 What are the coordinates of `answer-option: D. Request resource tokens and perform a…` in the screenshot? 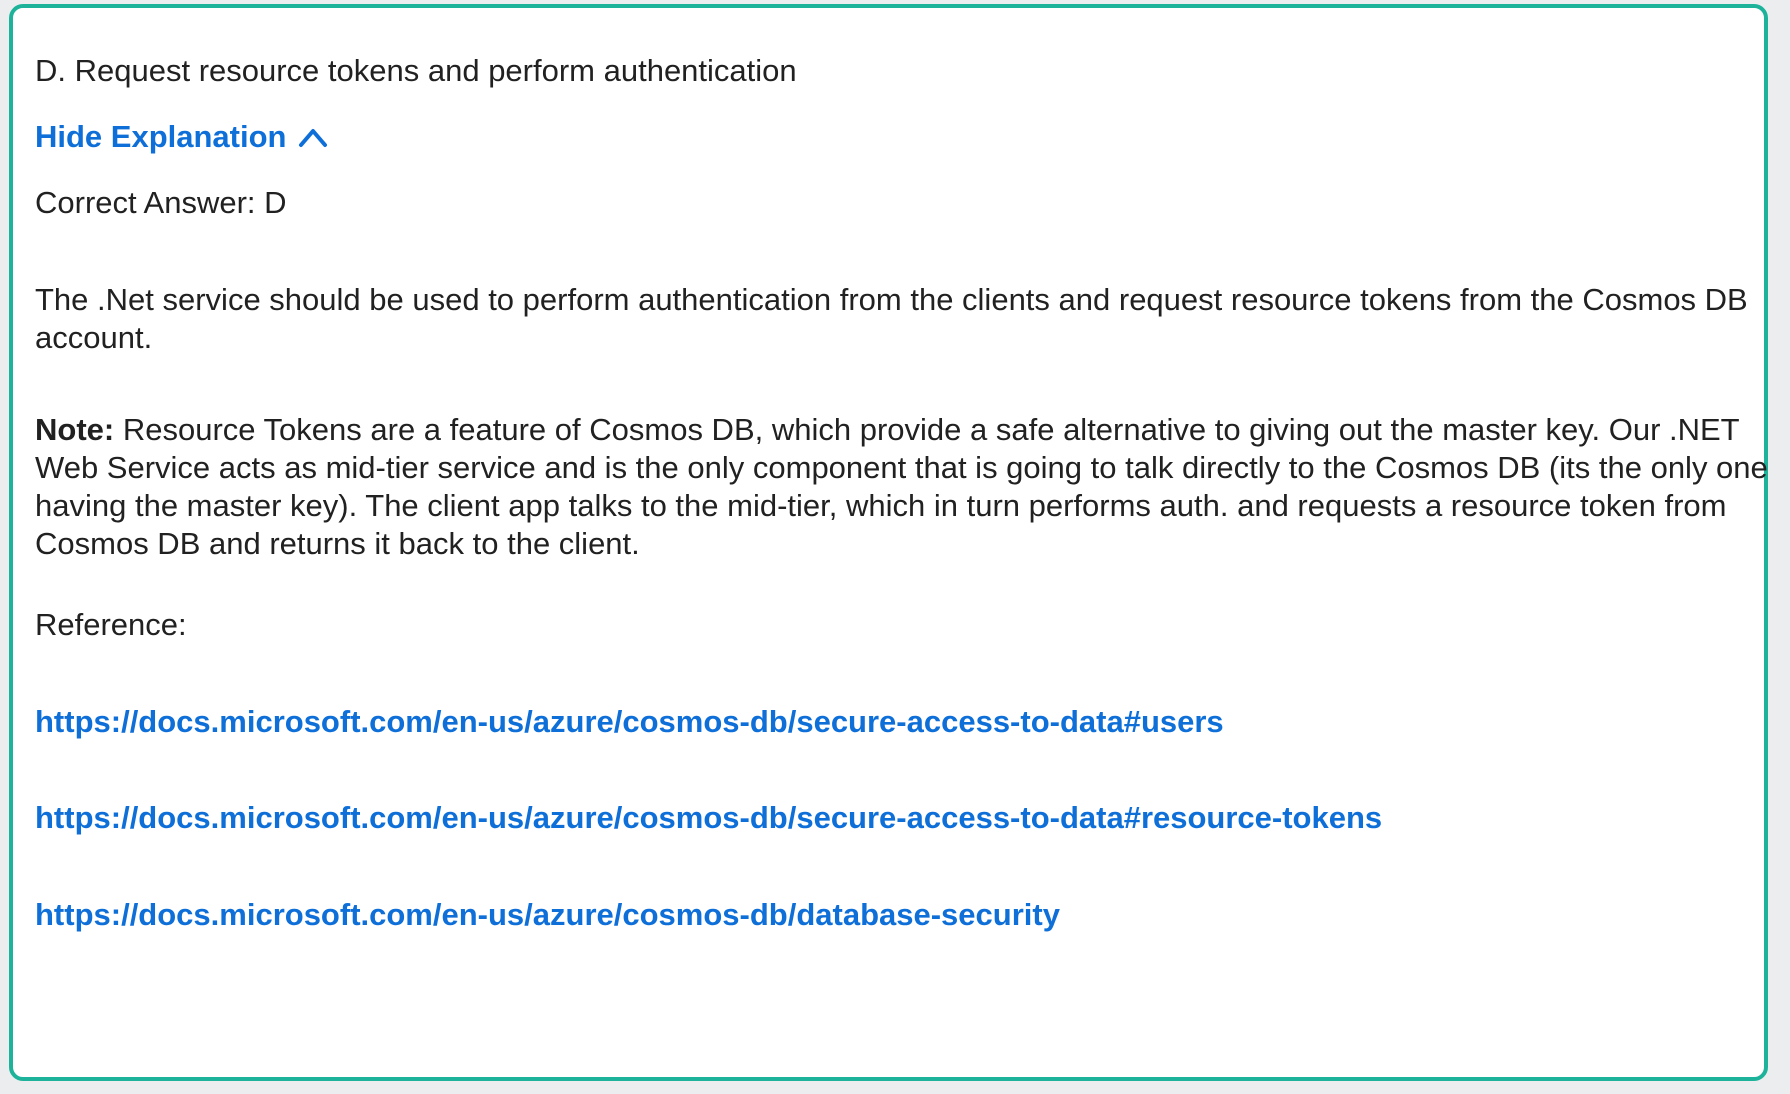 It's located at (416, 70).